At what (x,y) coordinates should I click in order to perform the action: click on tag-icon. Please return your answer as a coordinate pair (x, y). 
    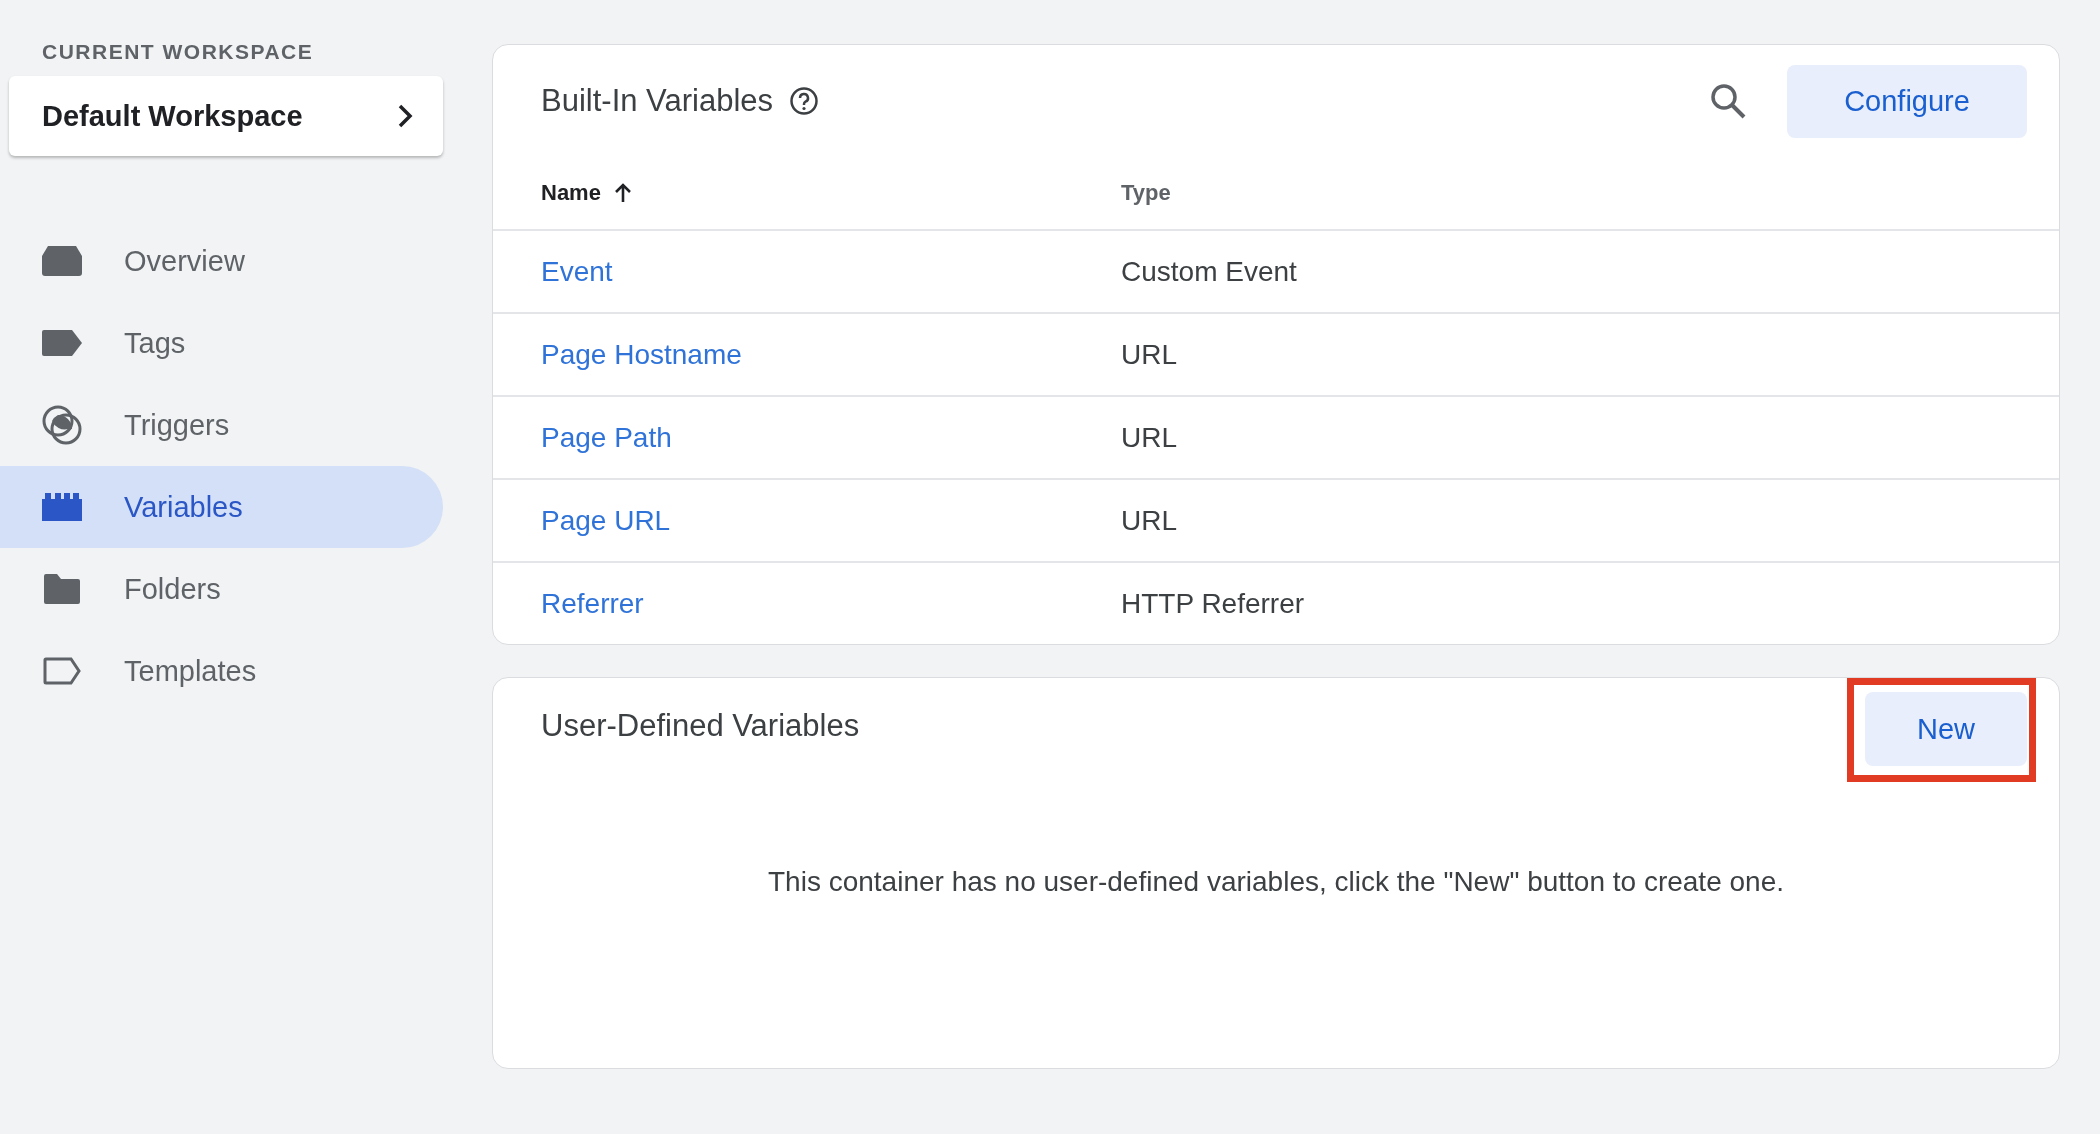
    Looking at the image, I should click on (62, 343).